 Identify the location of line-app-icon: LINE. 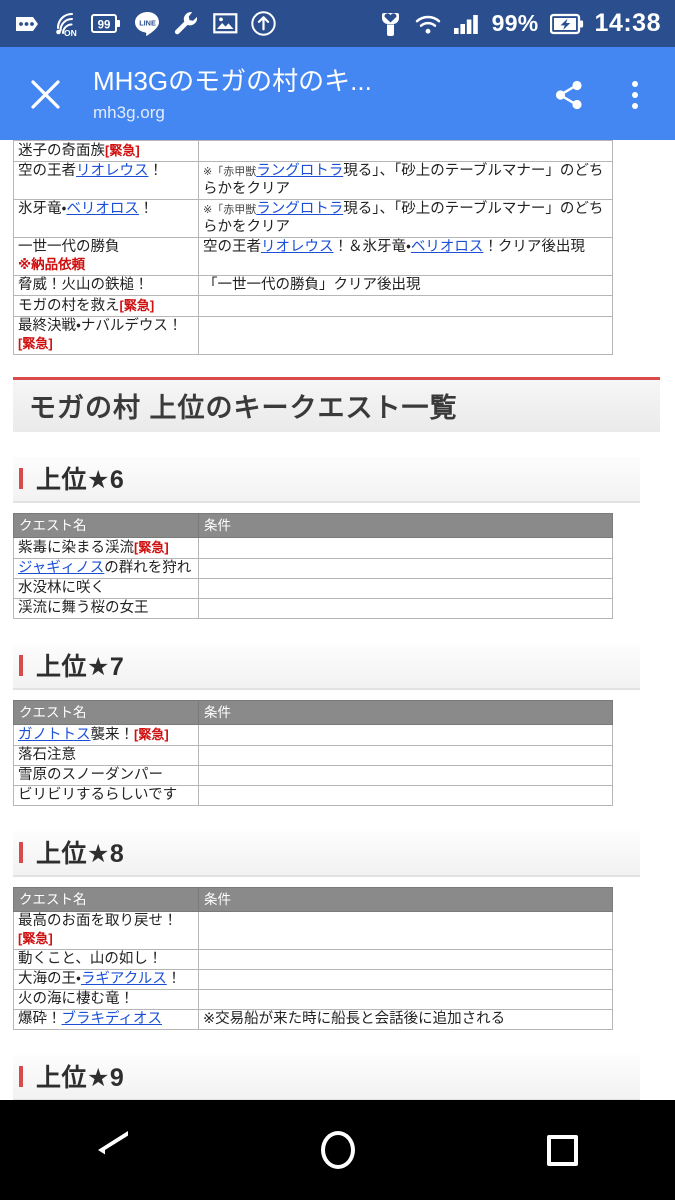
(147, 23).